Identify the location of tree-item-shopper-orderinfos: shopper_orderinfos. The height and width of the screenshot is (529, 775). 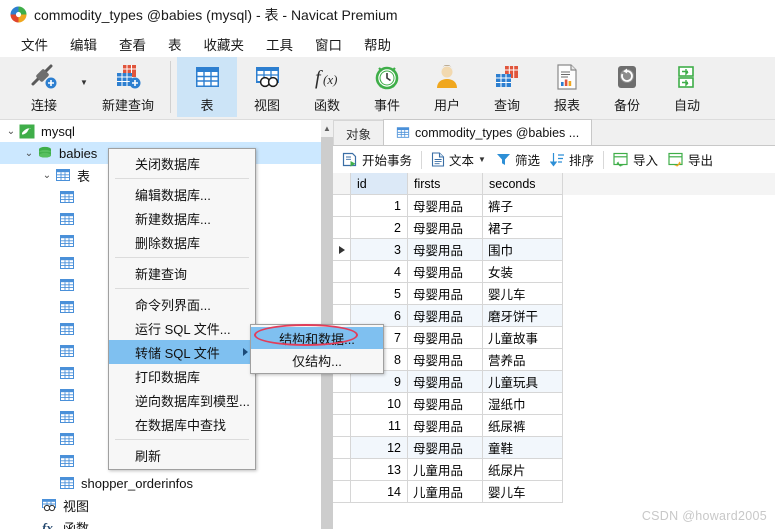
(160, 483).